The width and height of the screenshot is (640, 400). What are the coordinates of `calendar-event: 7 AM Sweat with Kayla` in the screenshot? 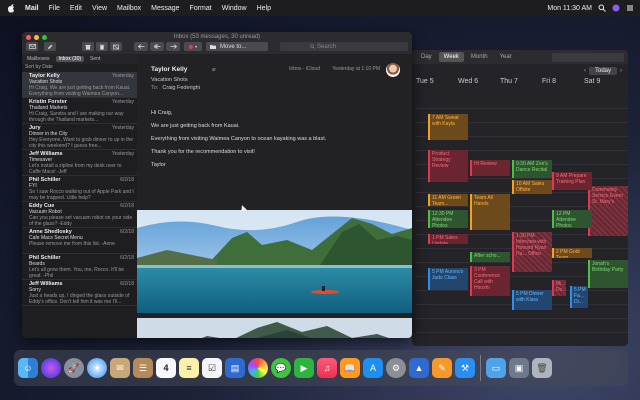 It's located at (448, 127).